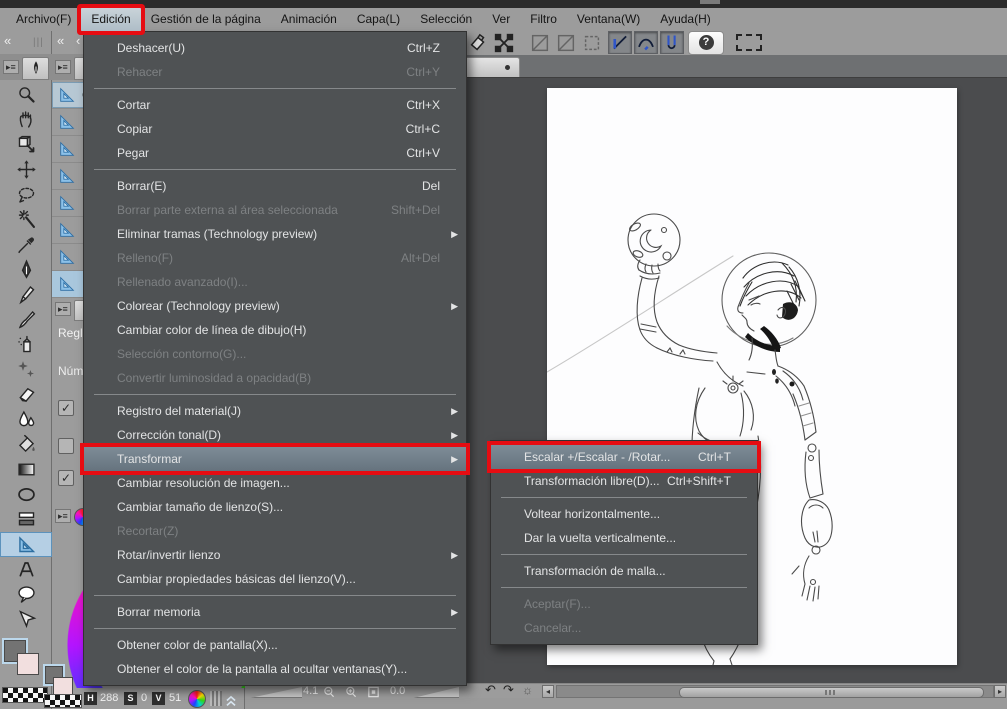 This screenshot has width=1007, height=709. Describe the element at coordinates (26, 569) in the screenshot. I see `text-tool` at that location.